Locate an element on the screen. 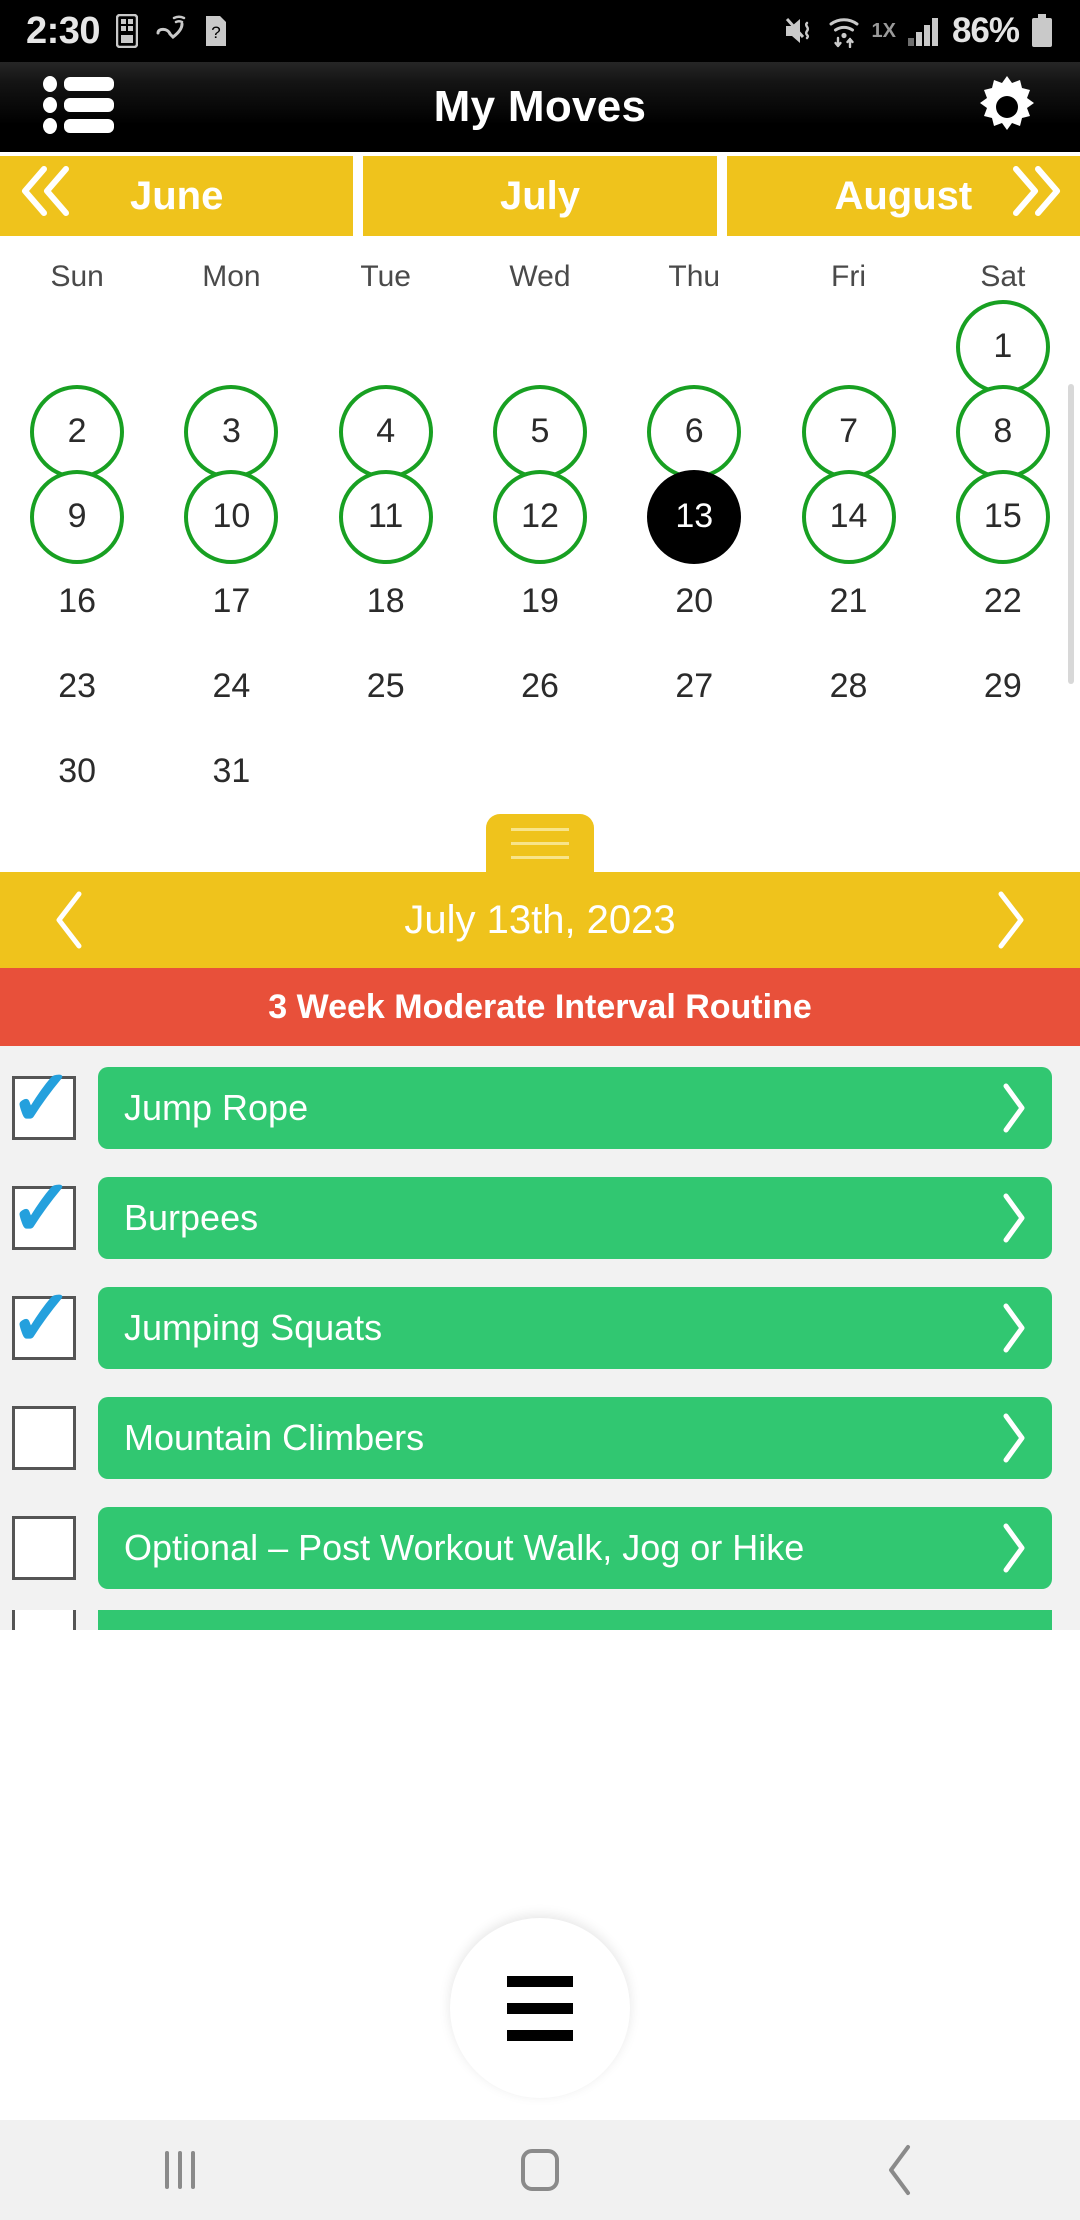 The height and width of the screenshot is (2220, 1080). calendar-cell is located at coordinates (386, 347).